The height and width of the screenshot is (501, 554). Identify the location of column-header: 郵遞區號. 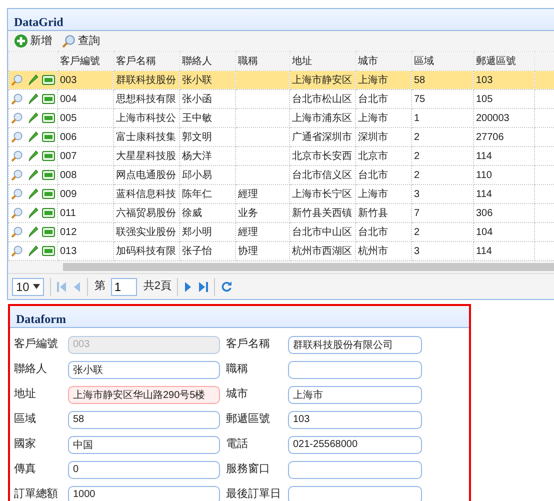
(504, 61).